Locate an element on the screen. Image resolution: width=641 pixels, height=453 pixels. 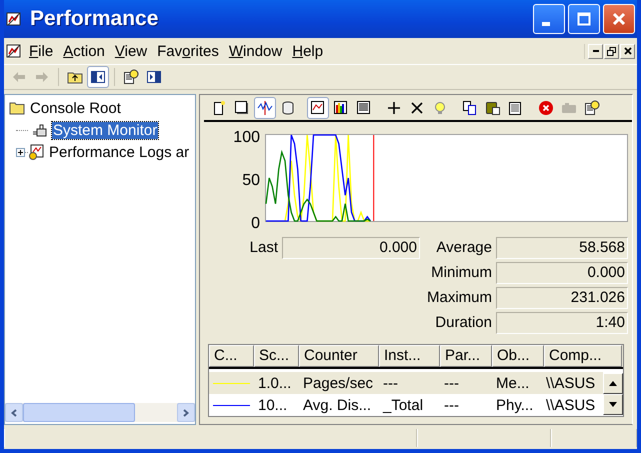
scroll-down-button is located at coordinates (613, 404).